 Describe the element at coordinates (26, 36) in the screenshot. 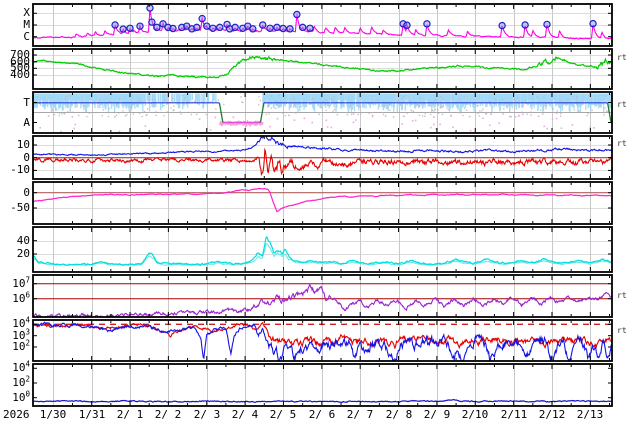

I see `y-tick-label: C` at that location.